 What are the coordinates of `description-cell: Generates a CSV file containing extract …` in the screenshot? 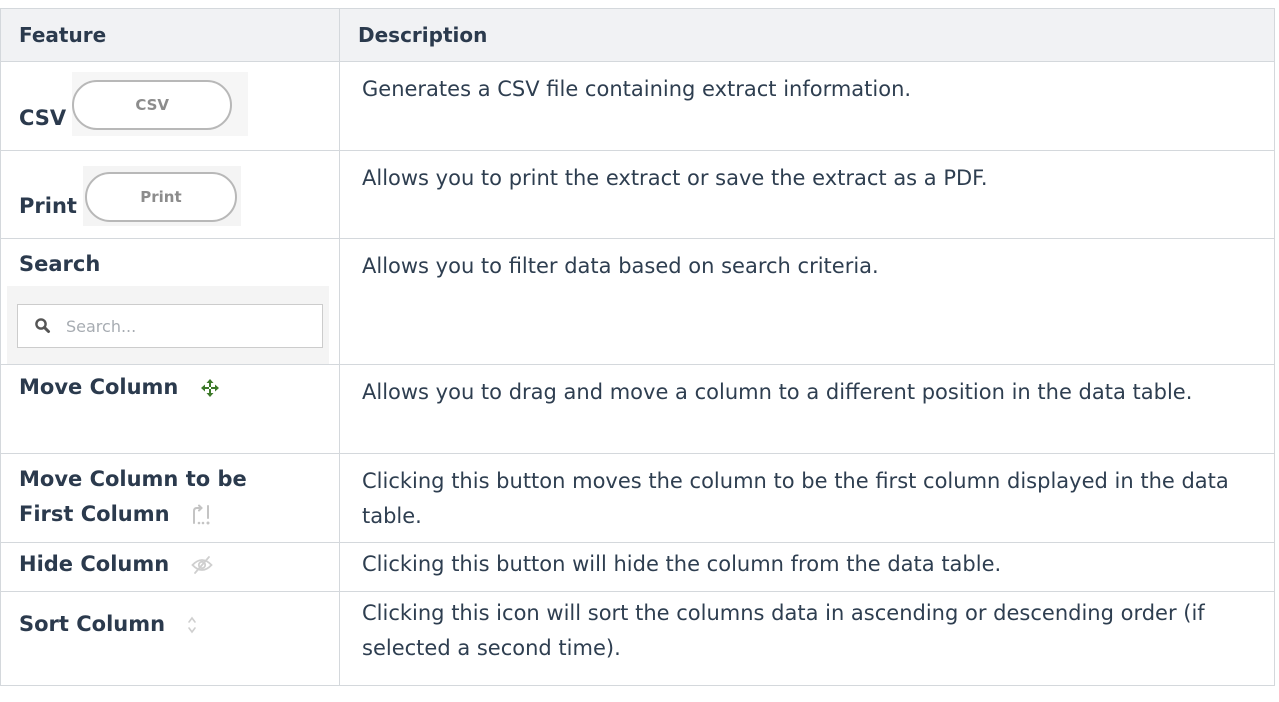 It's located at (807, 106).